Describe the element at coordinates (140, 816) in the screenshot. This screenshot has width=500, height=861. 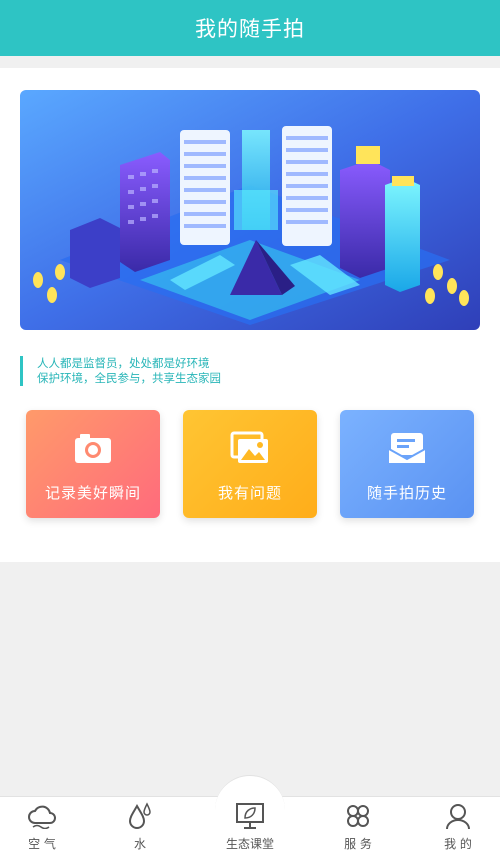
I see `water-drop-icon` at that location.